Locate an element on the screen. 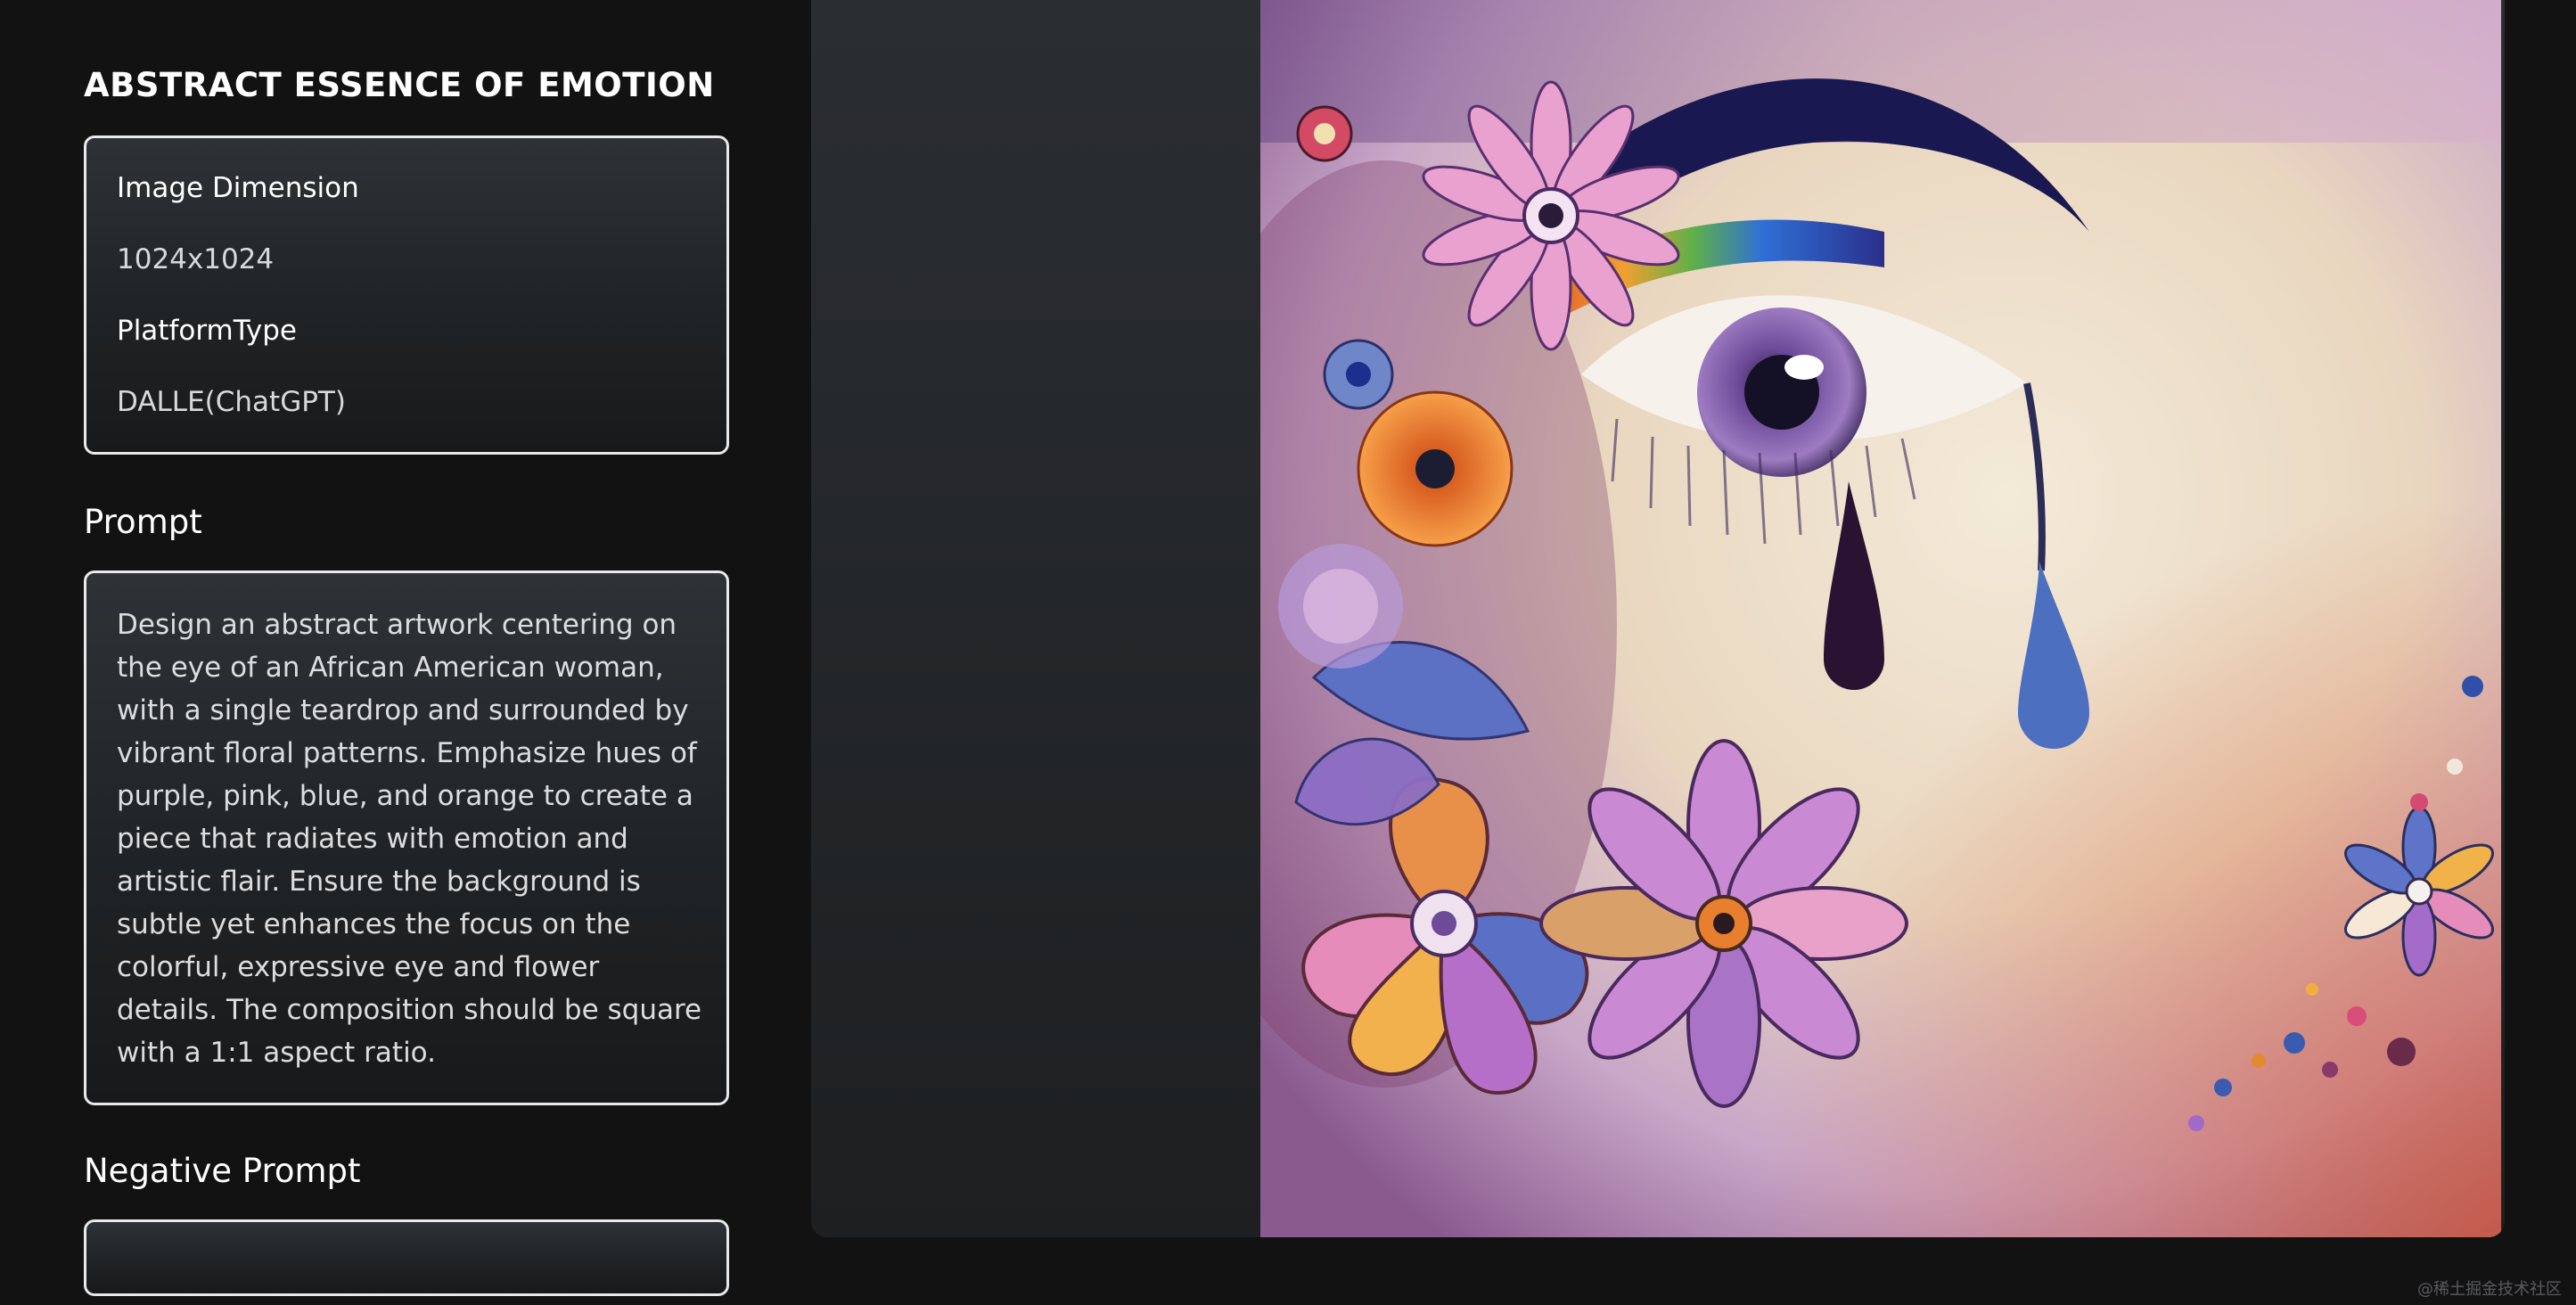 This screenshot has height=1305, width=2576. platform-type-value: DALLE(ChatGPT) is located at coordinates (232, 402).